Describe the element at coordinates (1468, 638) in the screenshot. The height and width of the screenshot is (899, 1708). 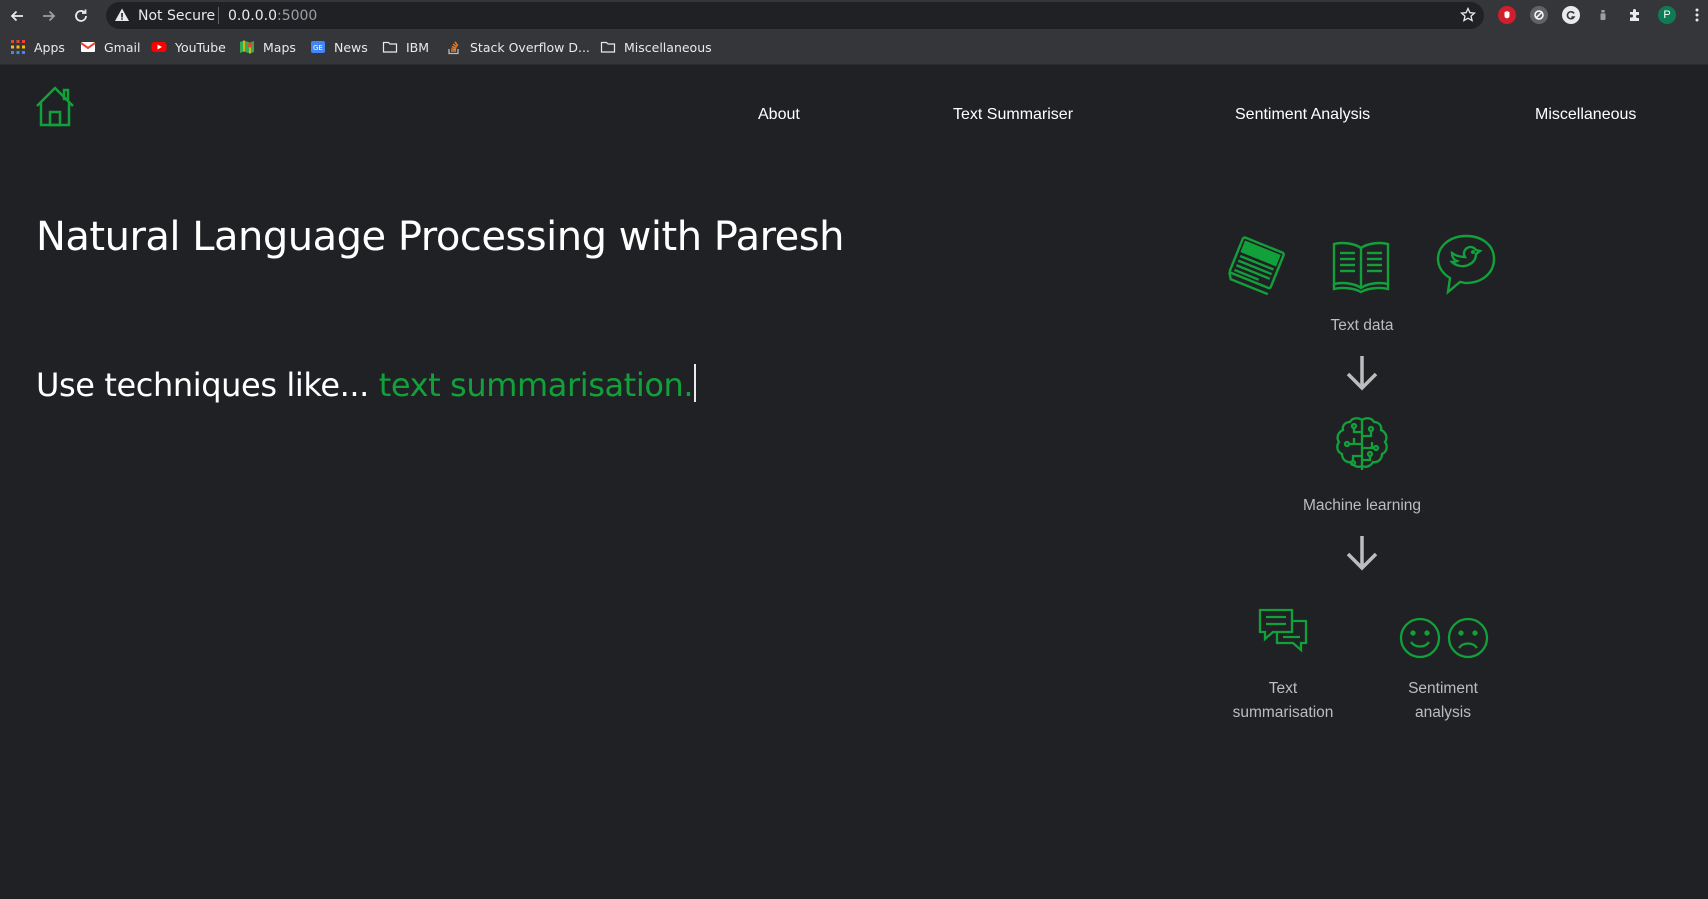
I see `sad-face-icon` at that location.